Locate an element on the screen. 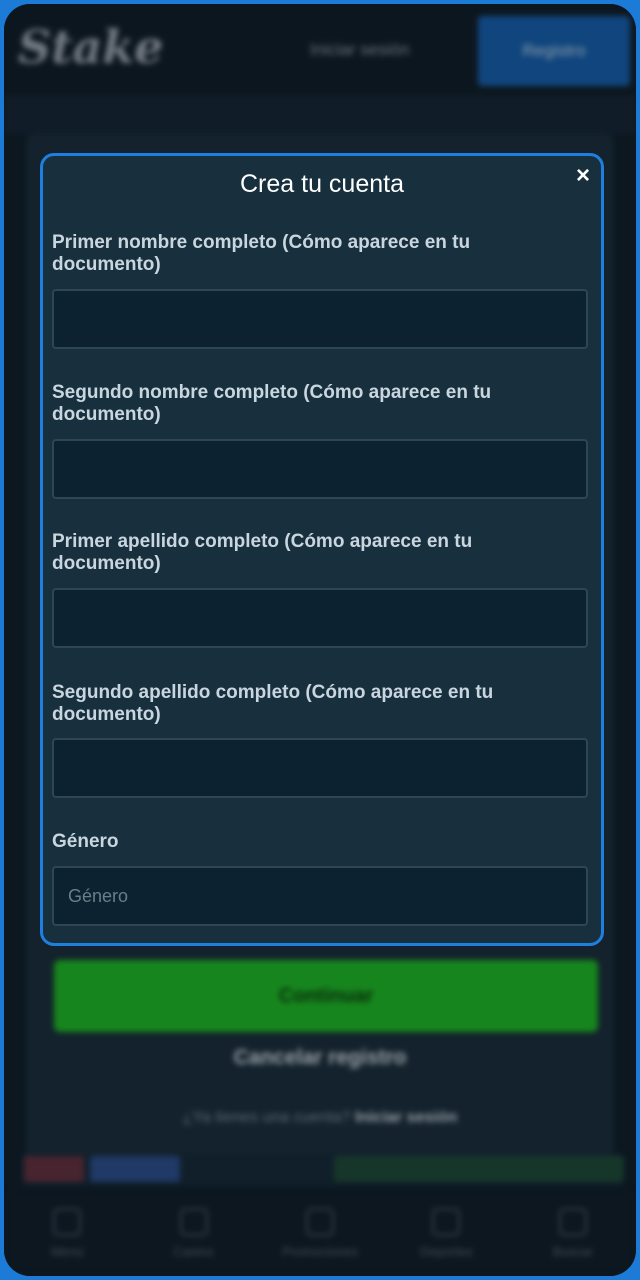 This screenshot has width=640, height=1280. gender-field is located at coordinates (320, 896).